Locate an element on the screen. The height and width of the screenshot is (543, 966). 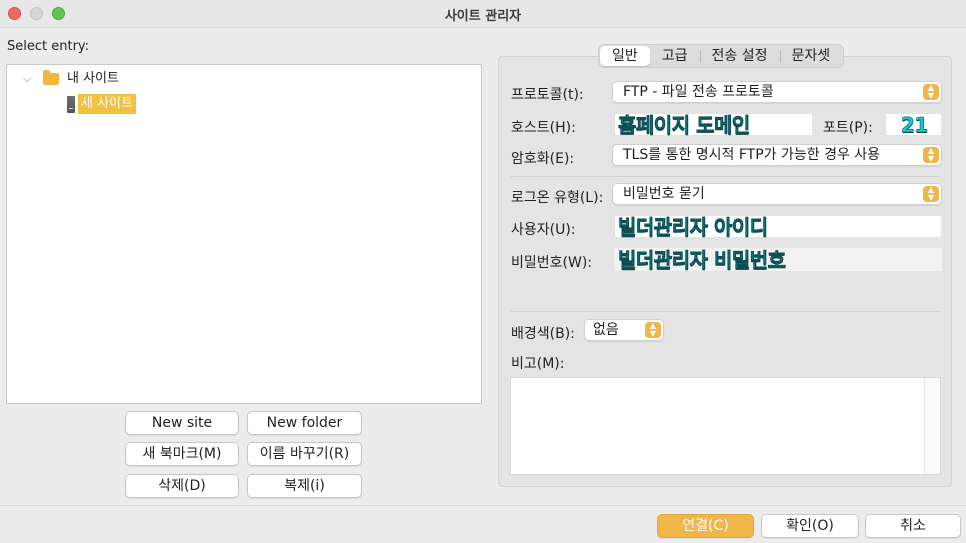
background-color-label: 배경색(B): is located at coordinates (543, 334).